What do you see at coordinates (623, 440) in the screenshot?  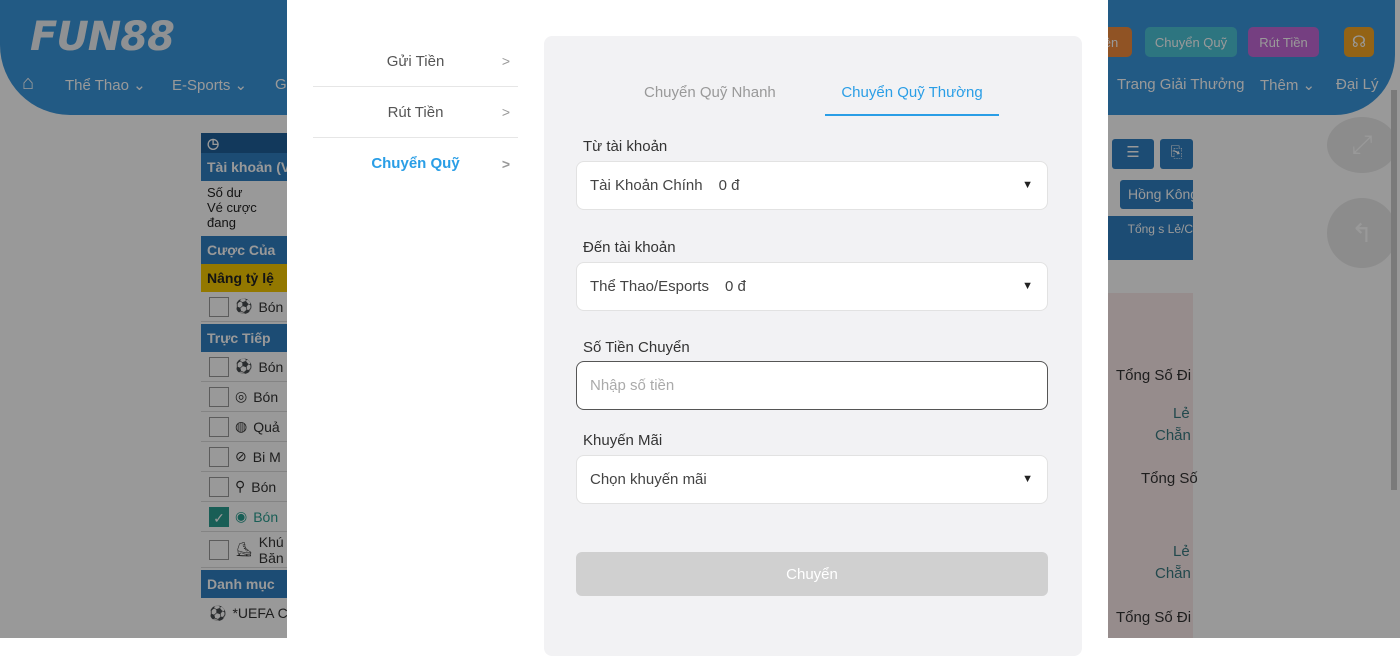 I see `promo-label: Khuyến Mãi` at bounding box center [623, 440].